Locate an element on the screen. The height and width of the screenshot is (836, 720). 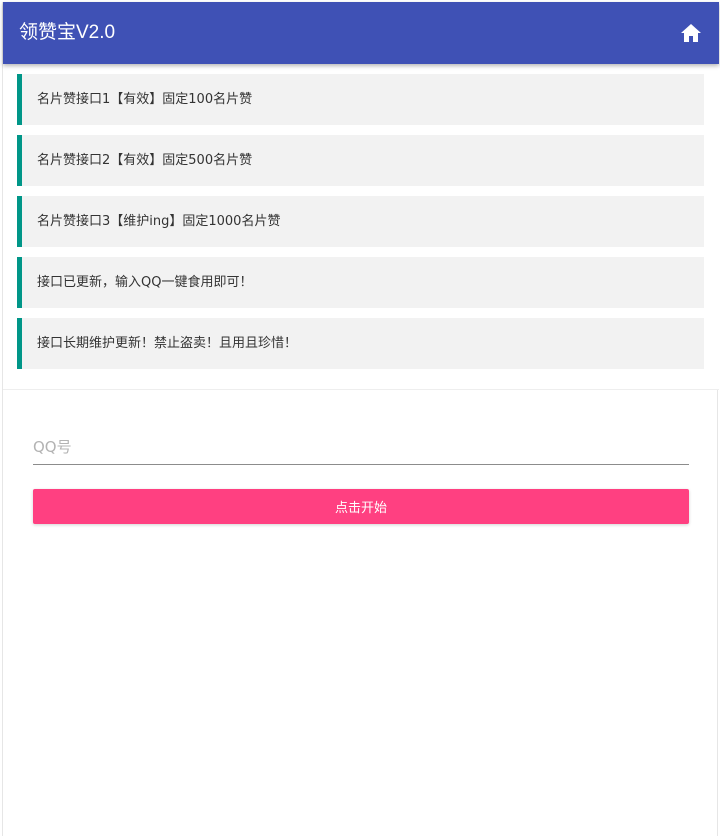
notice-item-2: 名片赞接口2【有效】固定500名片赞 is located at coordinates (360, 160).